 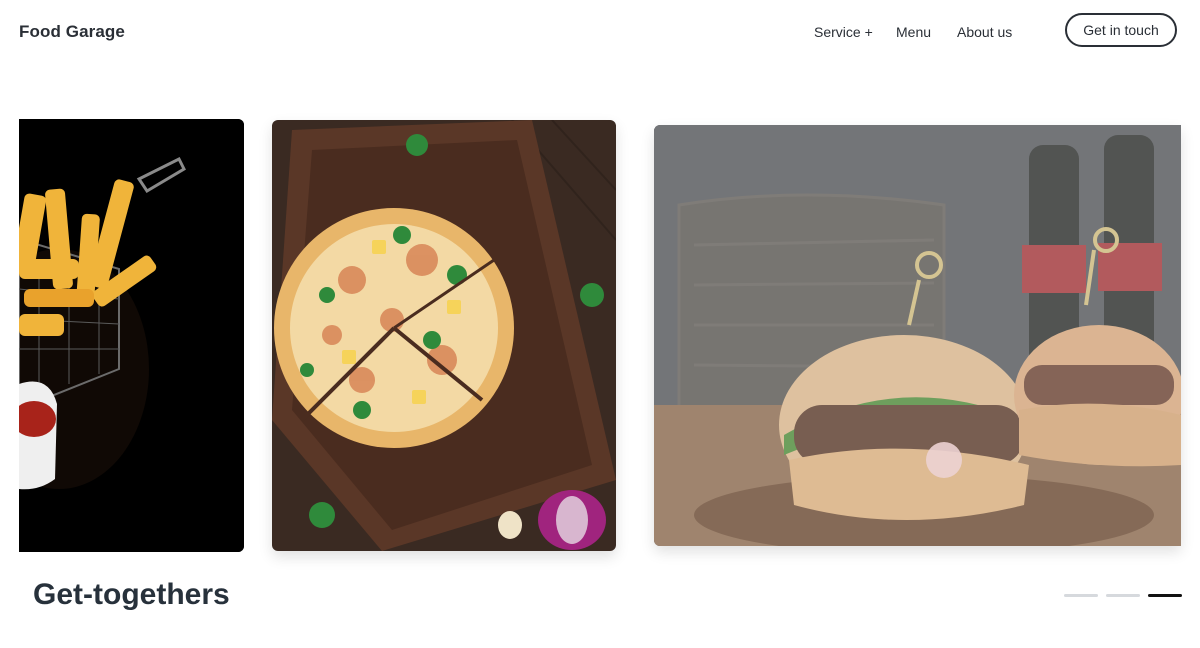 I want to click on slide-fries, so click(x=131, y=335).